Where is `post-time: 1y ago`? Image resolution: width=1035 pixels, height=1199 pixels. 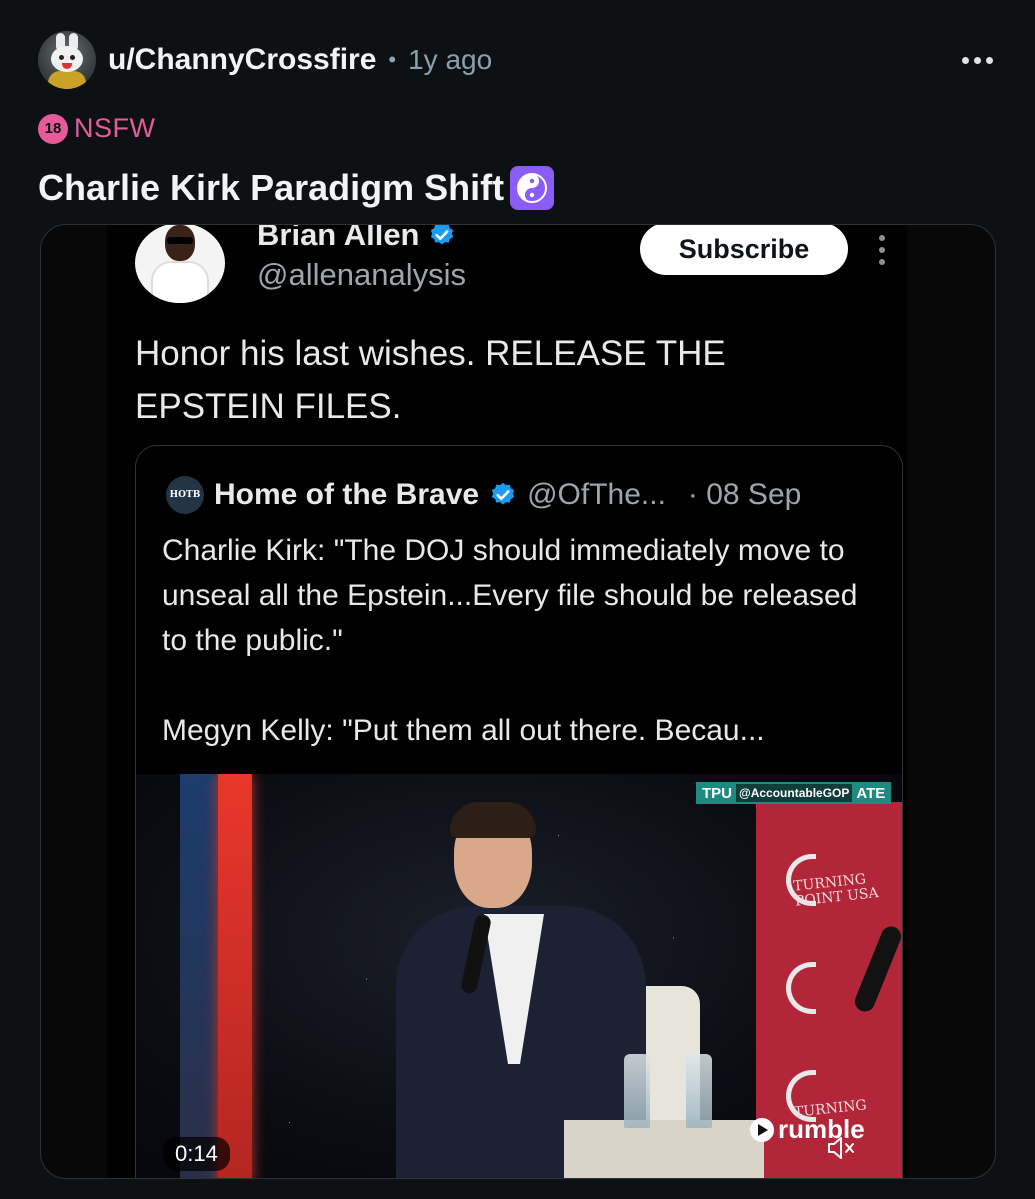 post-time: 1y ago is located at coordinates (450, 59).